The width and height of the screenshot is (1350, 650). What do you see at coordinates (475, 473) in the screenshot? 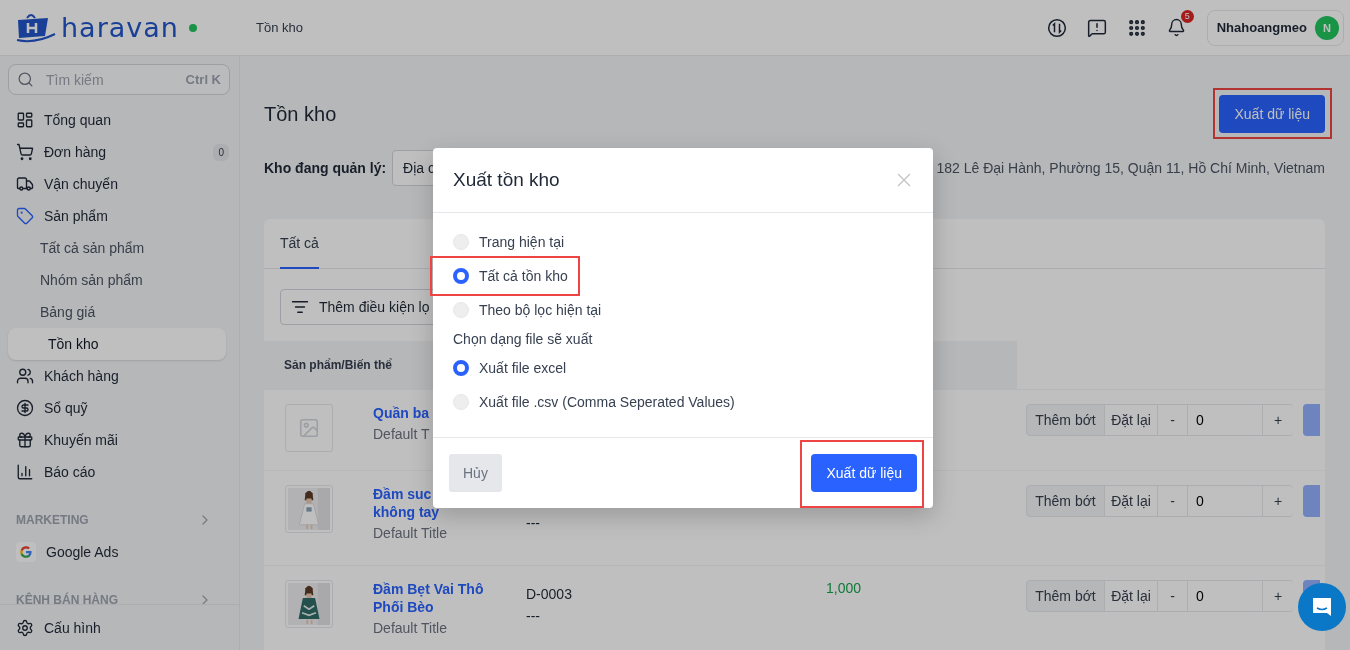
I see `cancel-button: Hủy` at bounding box center [475, 473].